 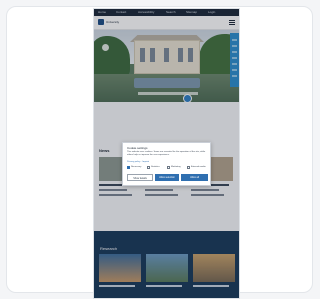 I want to click on show-details-button: Show details, so click(x=140, y=177).